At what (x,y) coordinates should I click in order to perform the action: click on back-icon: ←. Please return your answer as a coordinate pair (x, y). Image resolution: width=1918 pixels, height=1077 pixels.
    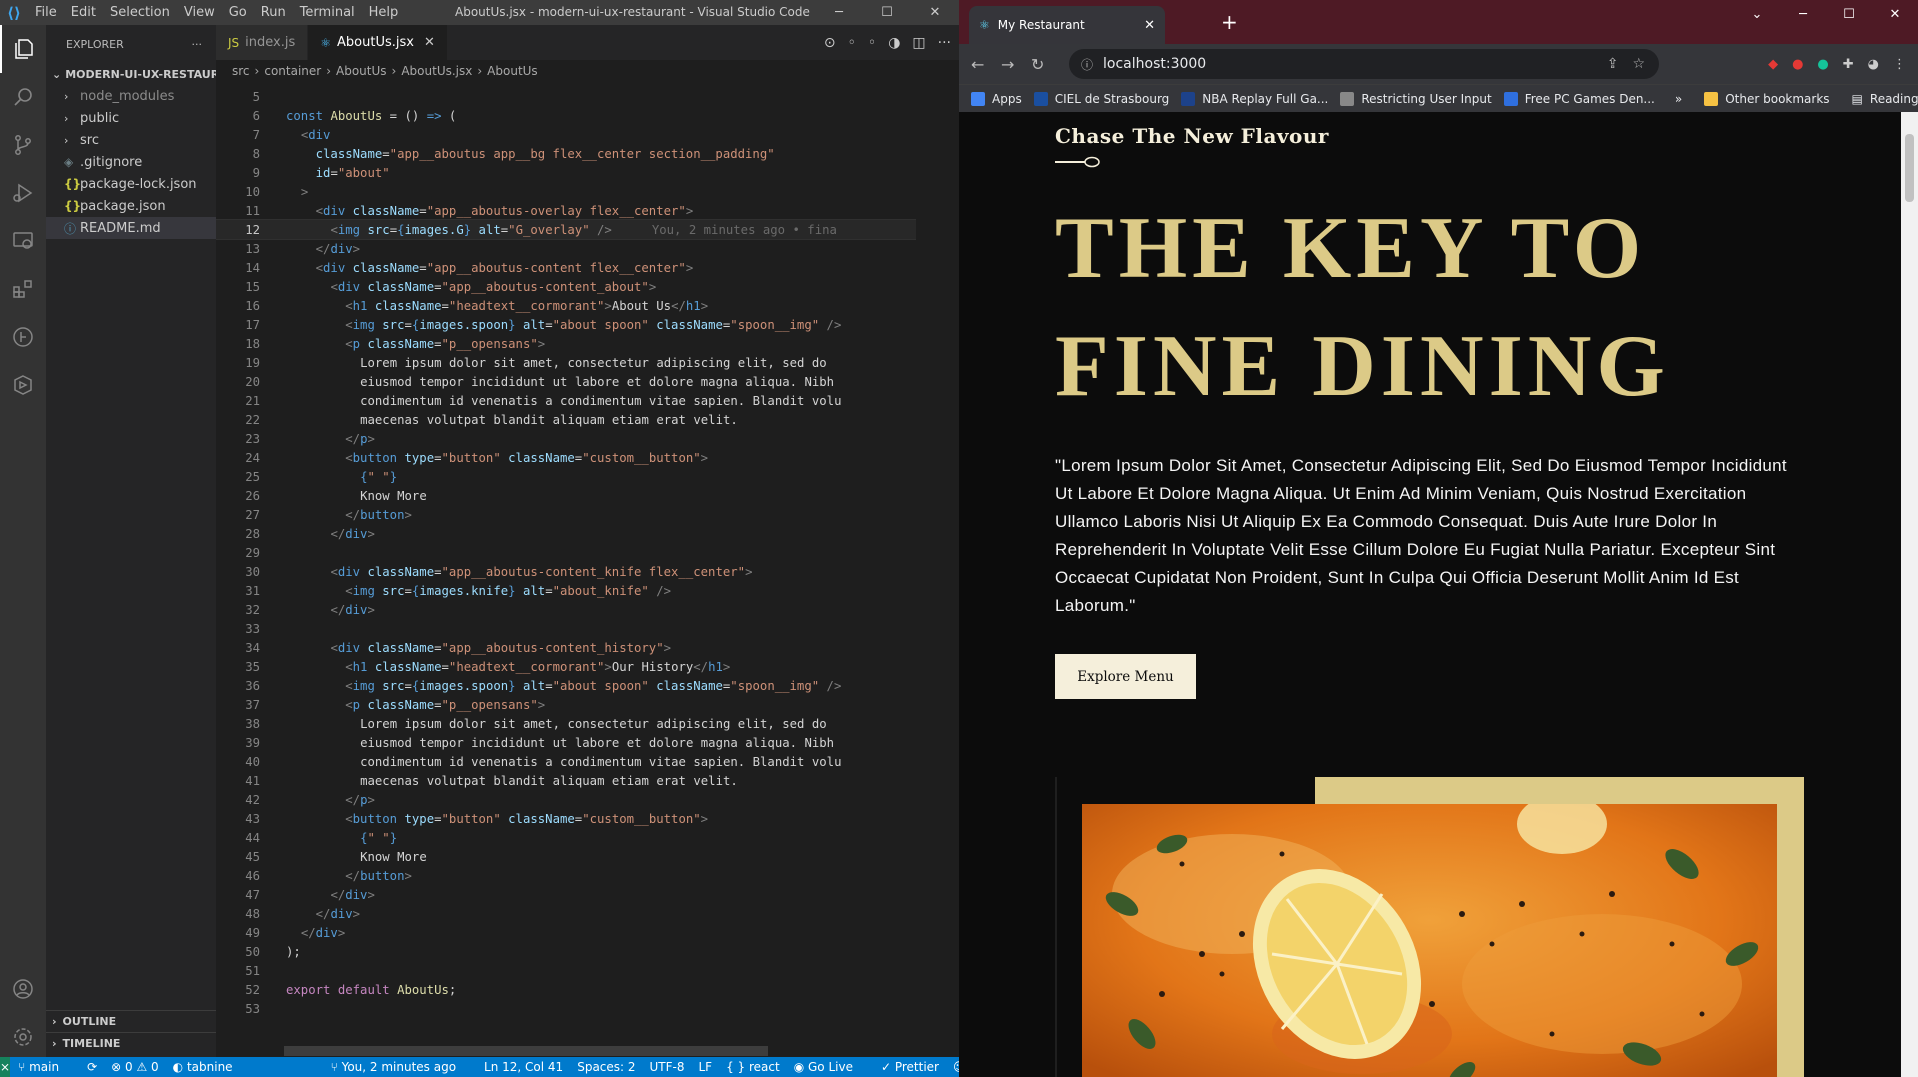
    Looking at the image, I should click on (986, 64).